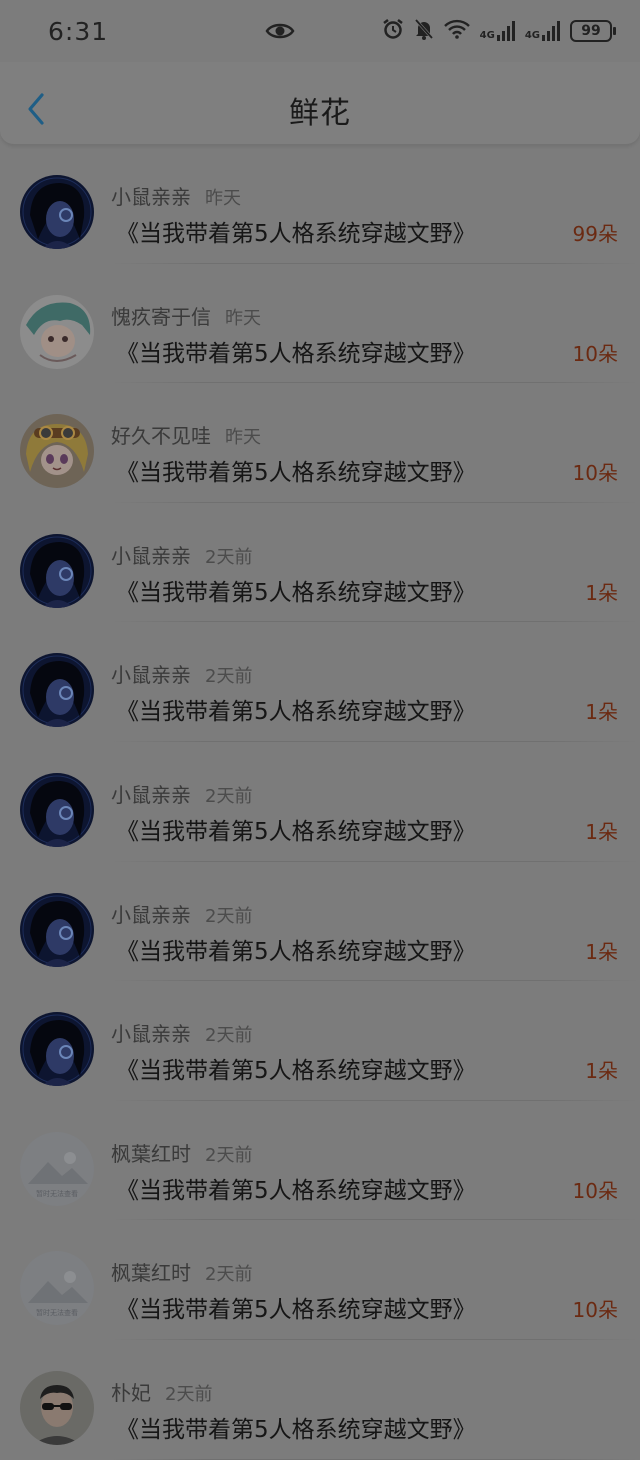  What do you see at coordinates (593, 31) in the screenshot?
I see `battery-indicator: 99` at bounding box center [593, 31].